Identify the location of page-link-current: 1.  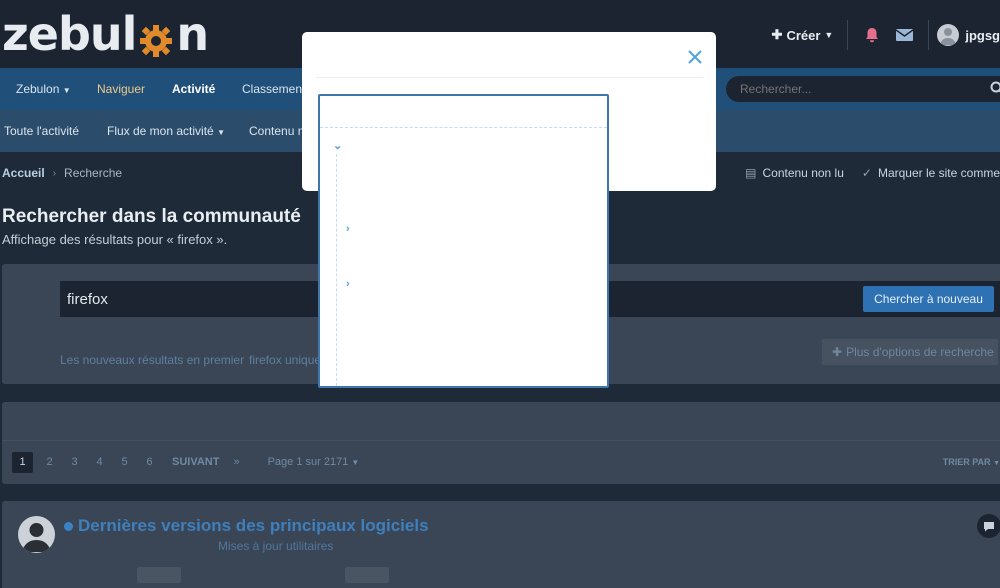
(22, 462).